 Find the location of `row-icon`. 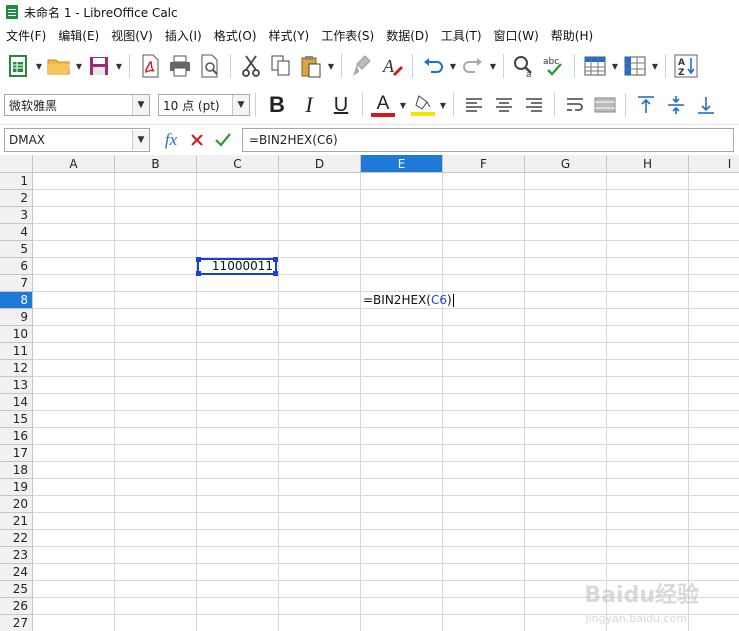

row-icon is located at coordinates (595, 66).